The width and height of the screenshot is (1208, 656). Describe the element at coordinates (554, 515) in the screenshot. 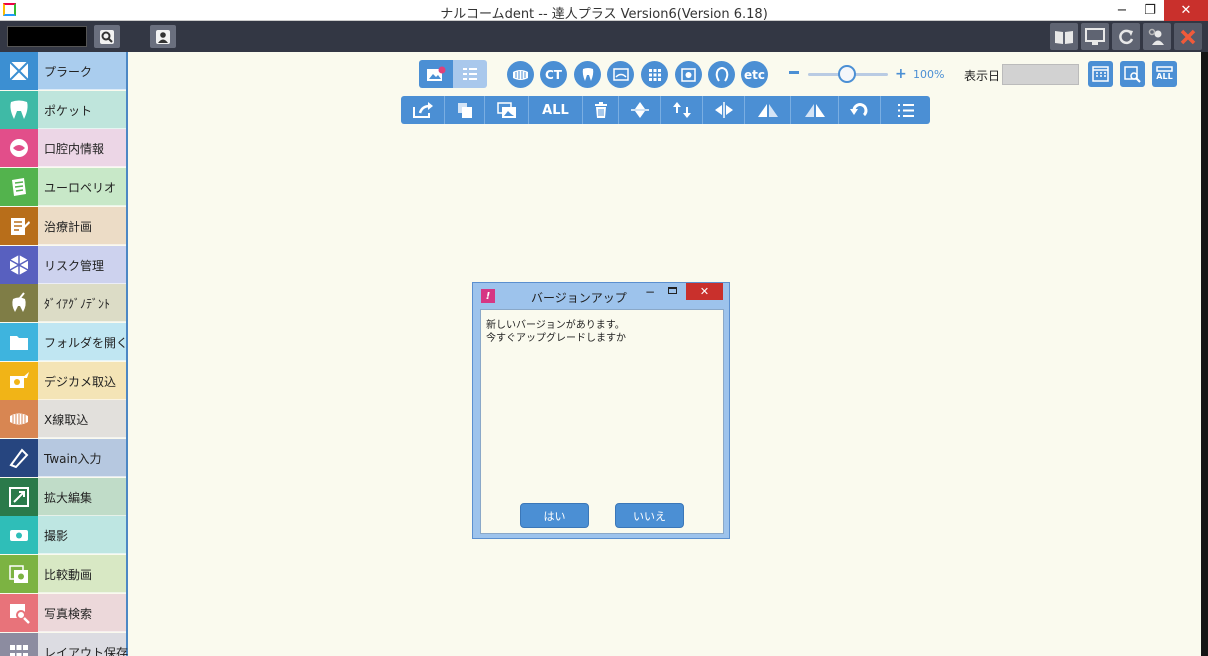

I see `yes-button: はい` at that location.